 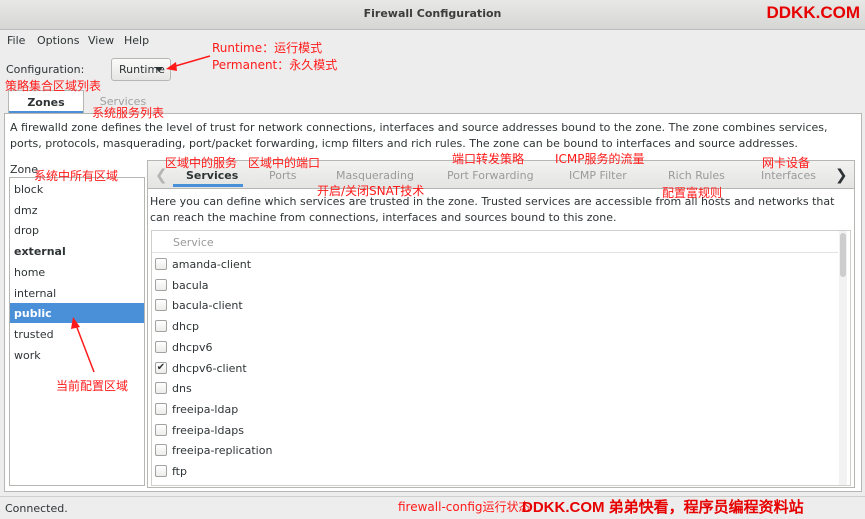 I want to click on menu-bar: File Options View Help, so click(x=432, y=41).